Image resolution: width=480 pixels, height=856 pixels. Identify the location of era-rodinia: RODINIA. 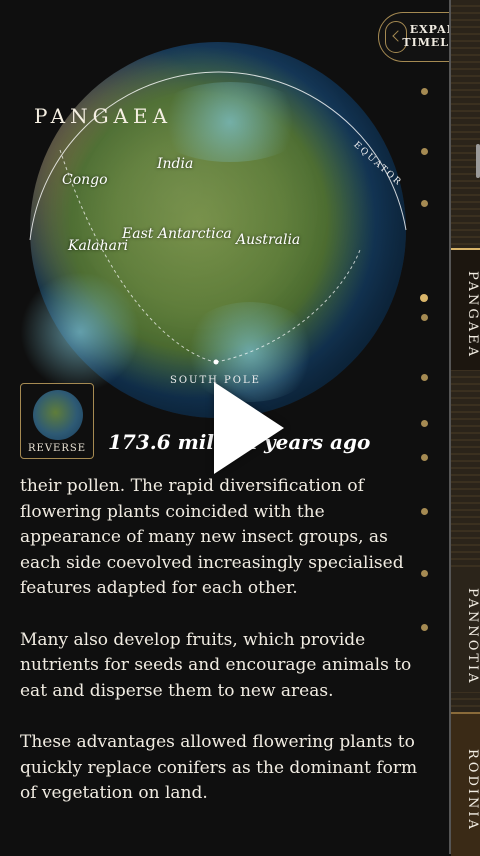
(465, 784).